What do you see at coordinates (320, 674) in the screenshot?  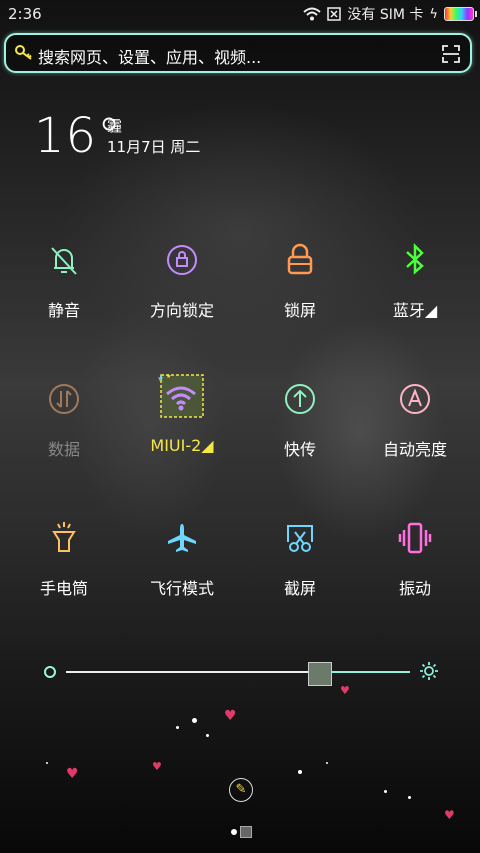 I see `brightness-thumb` at bounding box center [320, 674].